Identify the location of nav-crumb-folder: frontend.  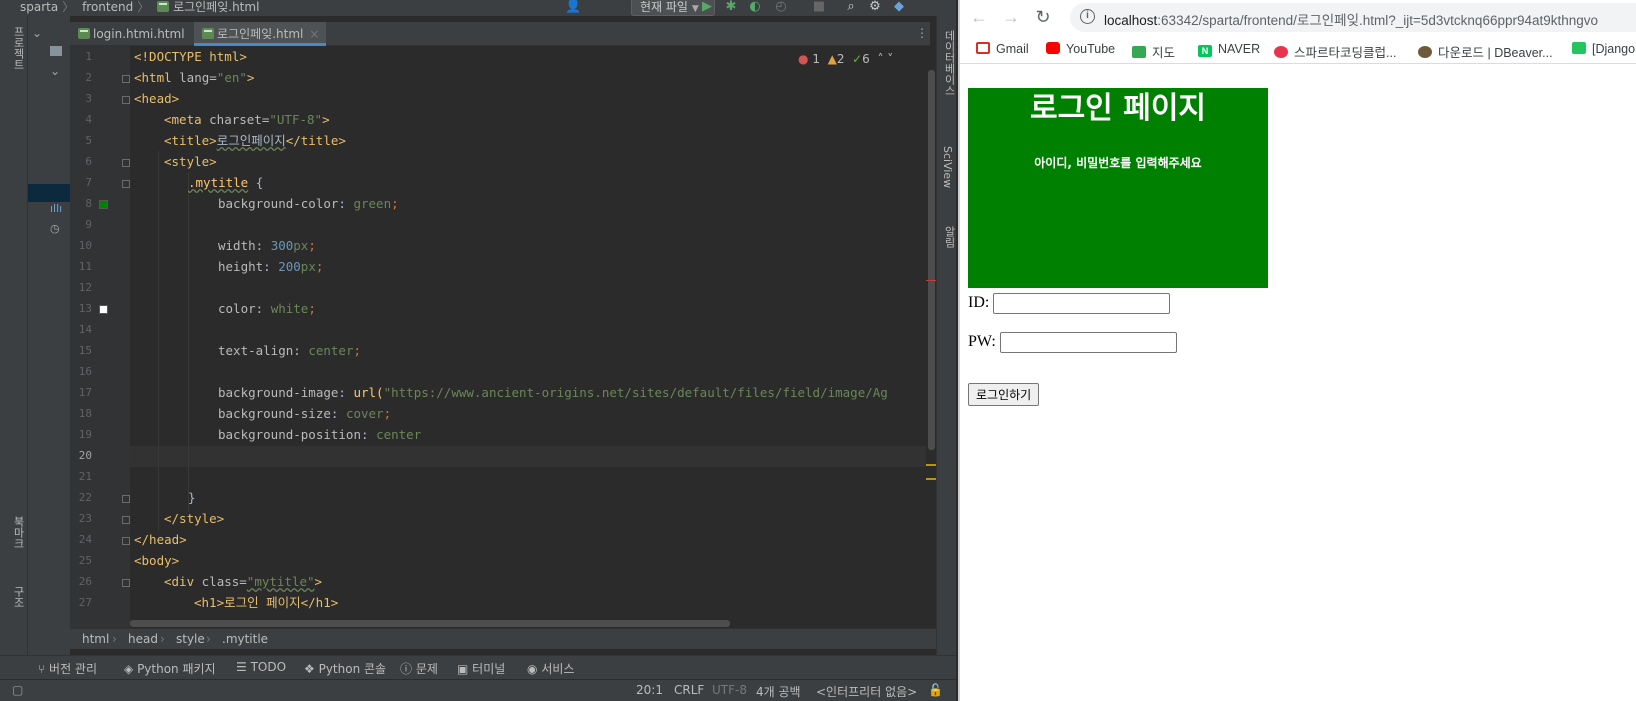
(107, 7).